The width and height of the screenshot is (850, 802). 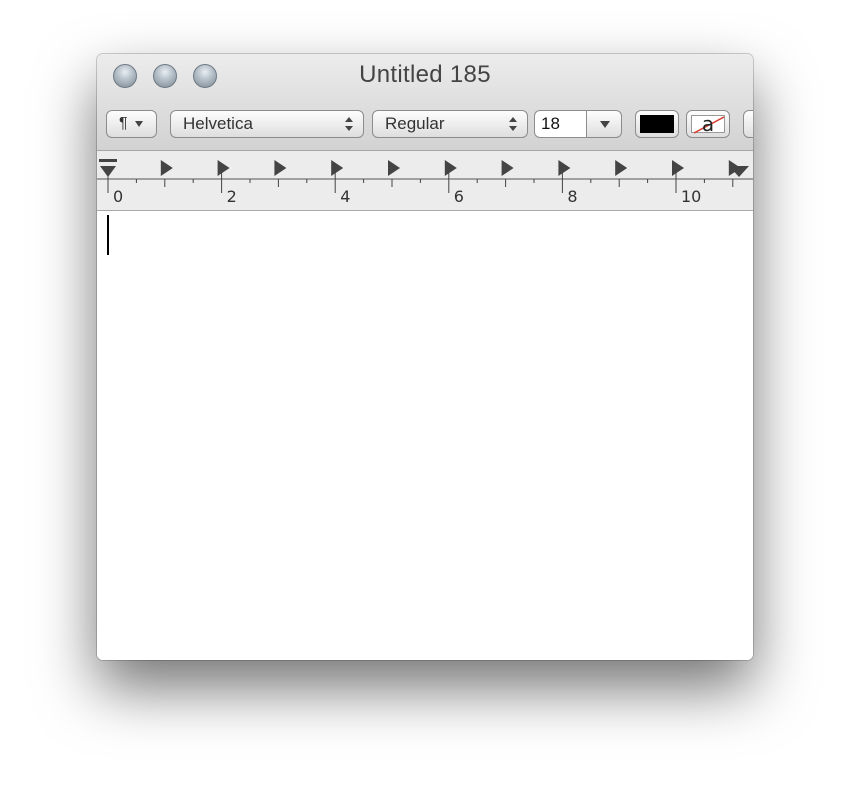 What do you see at coordinates (108, 171) in the screenshot?
I see `left-indent-icon` at bounding box center [108, 171].